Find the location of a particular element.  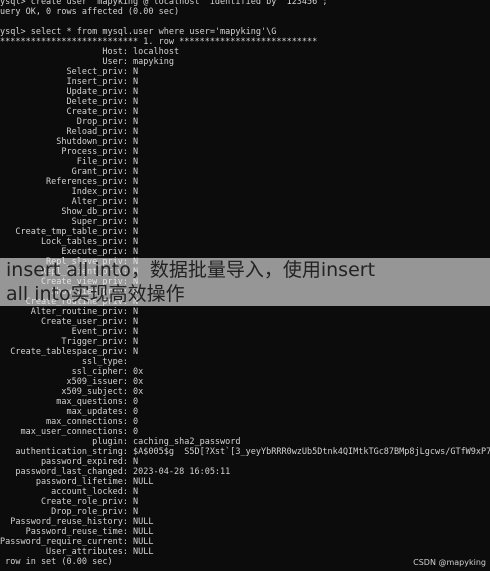

banner-title-line-1: insert all into，数据批量导入，使用insert is located at coordinates (191, 270).